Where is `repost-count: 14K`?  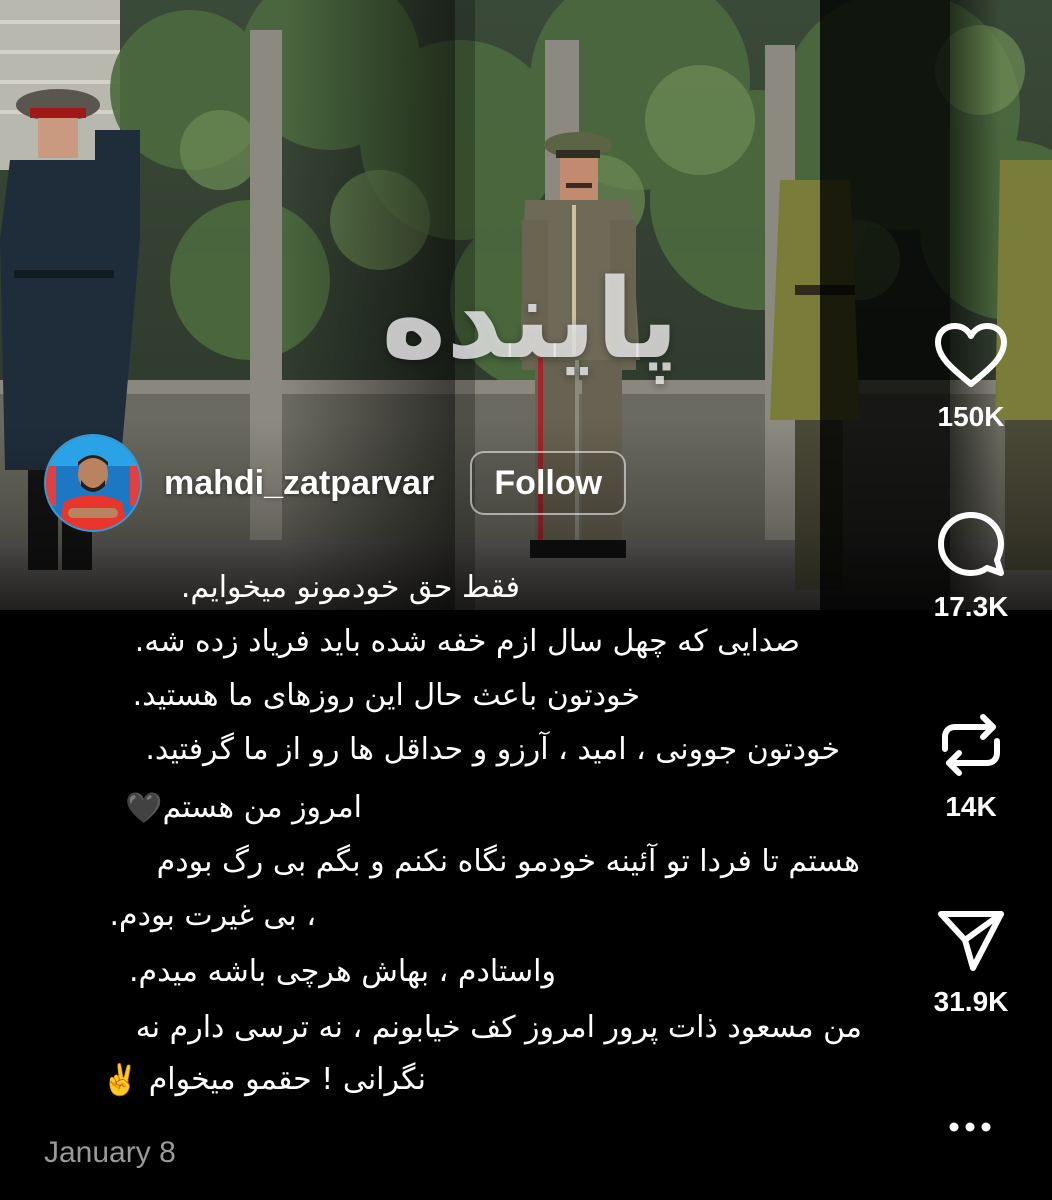 repost-count: 14K is located at coordinates (971, 806).